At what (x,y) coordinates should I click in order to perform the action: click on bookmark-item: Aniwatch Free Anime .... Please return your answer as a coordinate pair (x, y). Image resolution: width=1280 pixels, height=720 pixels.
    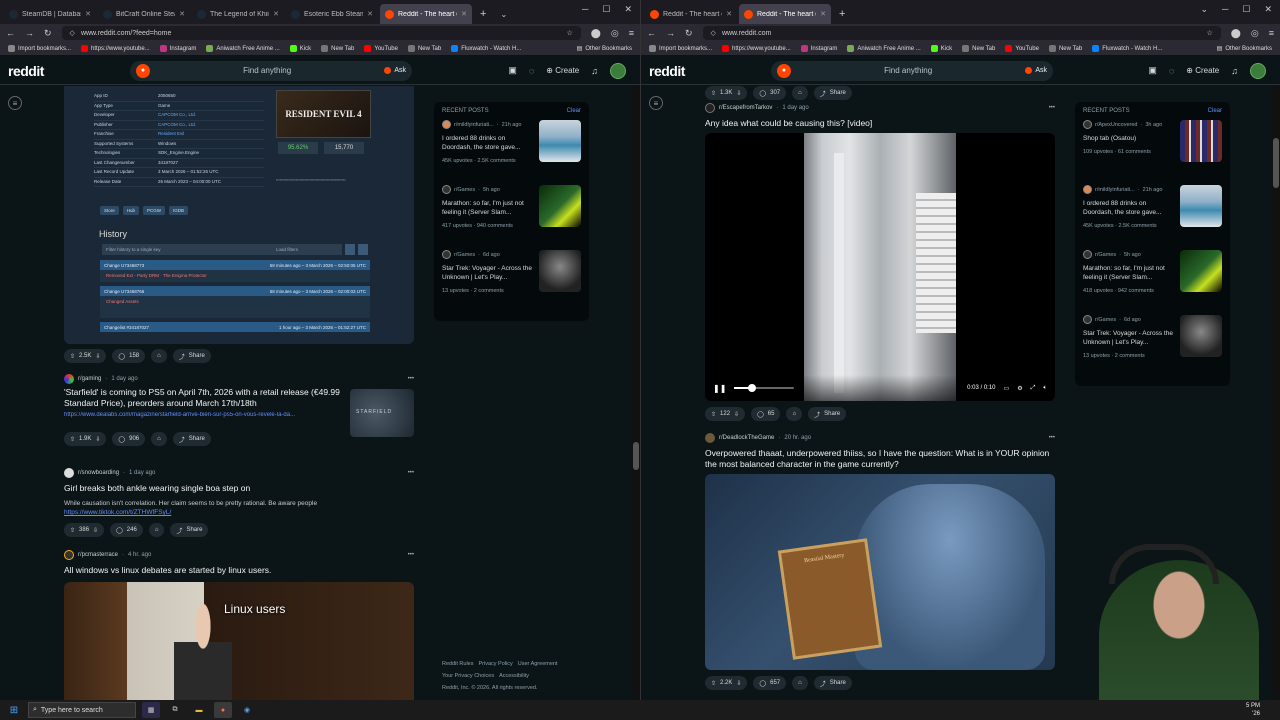
    Looking at the image, I should click on (884, 48).